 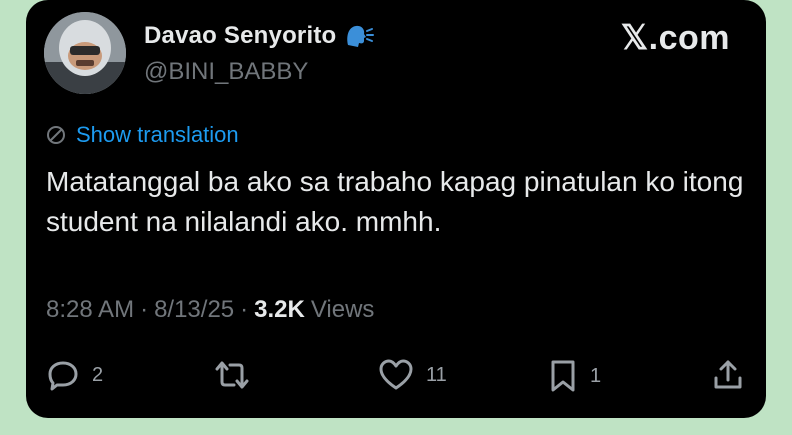 I want to click on repost-icon, so click(x=232, y=375).